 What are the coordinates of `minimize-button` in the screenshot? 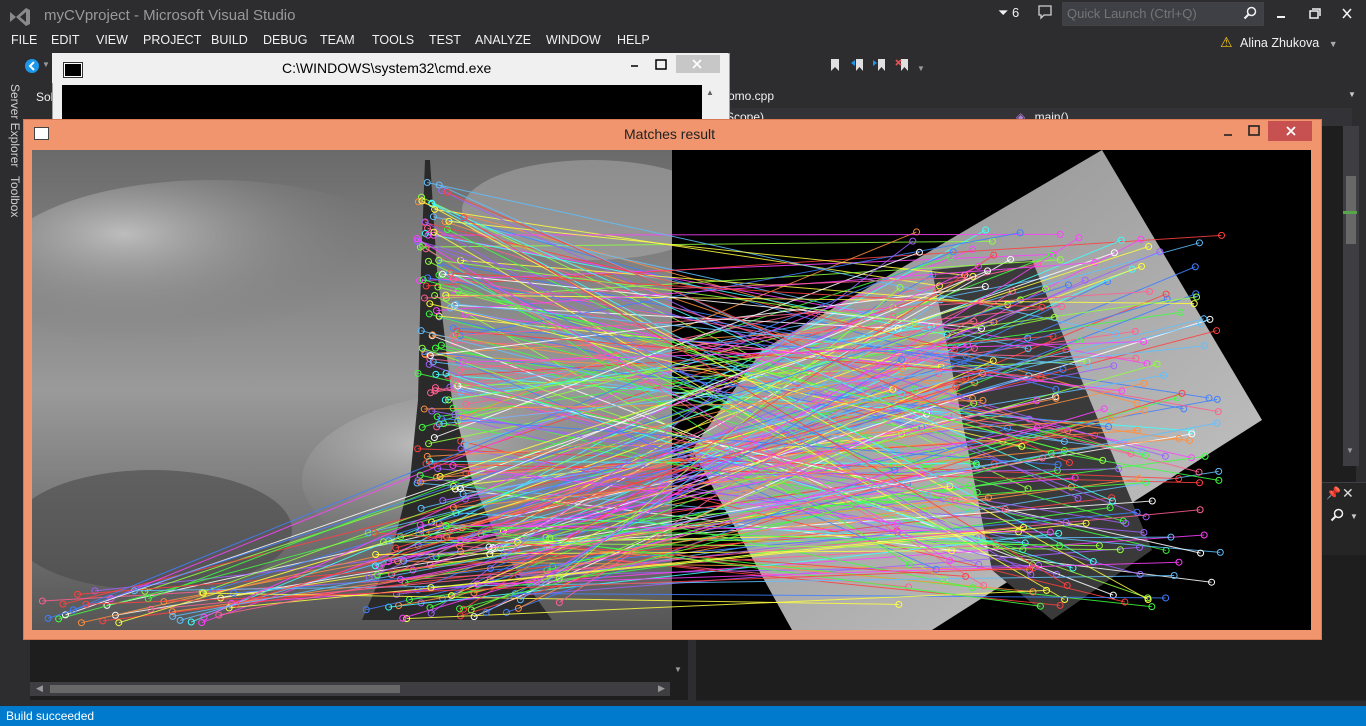 It's located at (1281, 14).